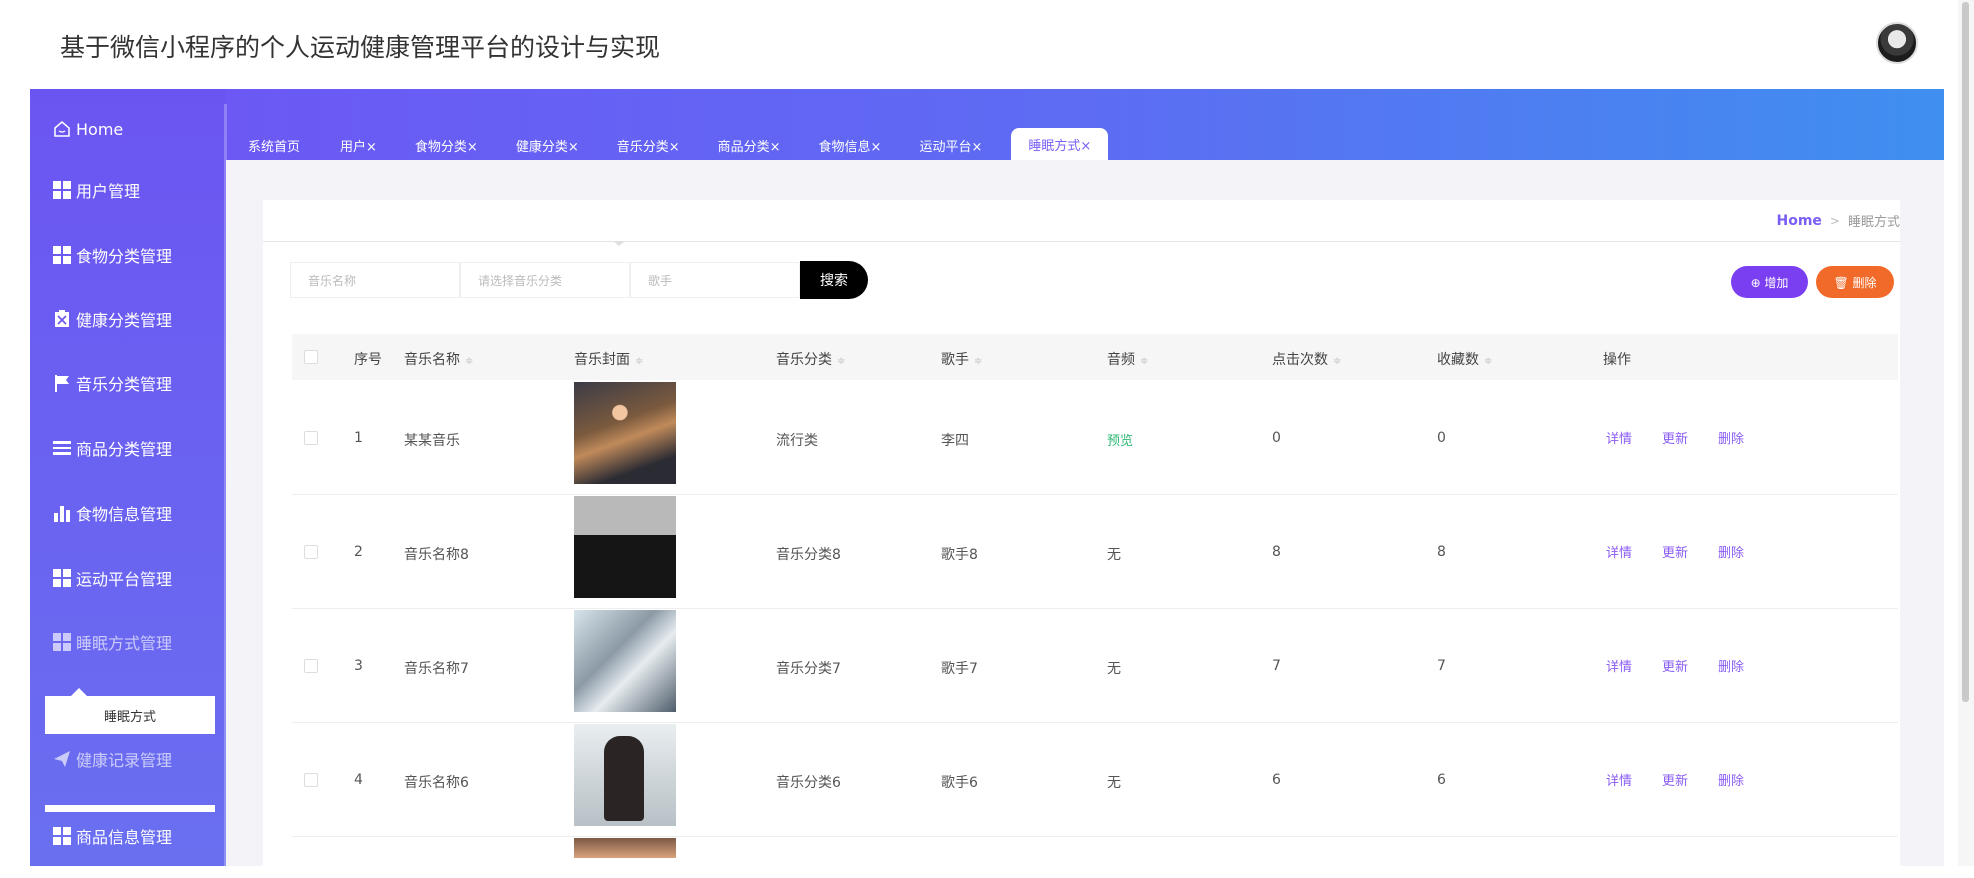 This screenshot has height=878, width=1974. What do you see at coordinates (834, 280) in the screenshot?
I see `search-button: 搜索` at bounding box center [834, 280].